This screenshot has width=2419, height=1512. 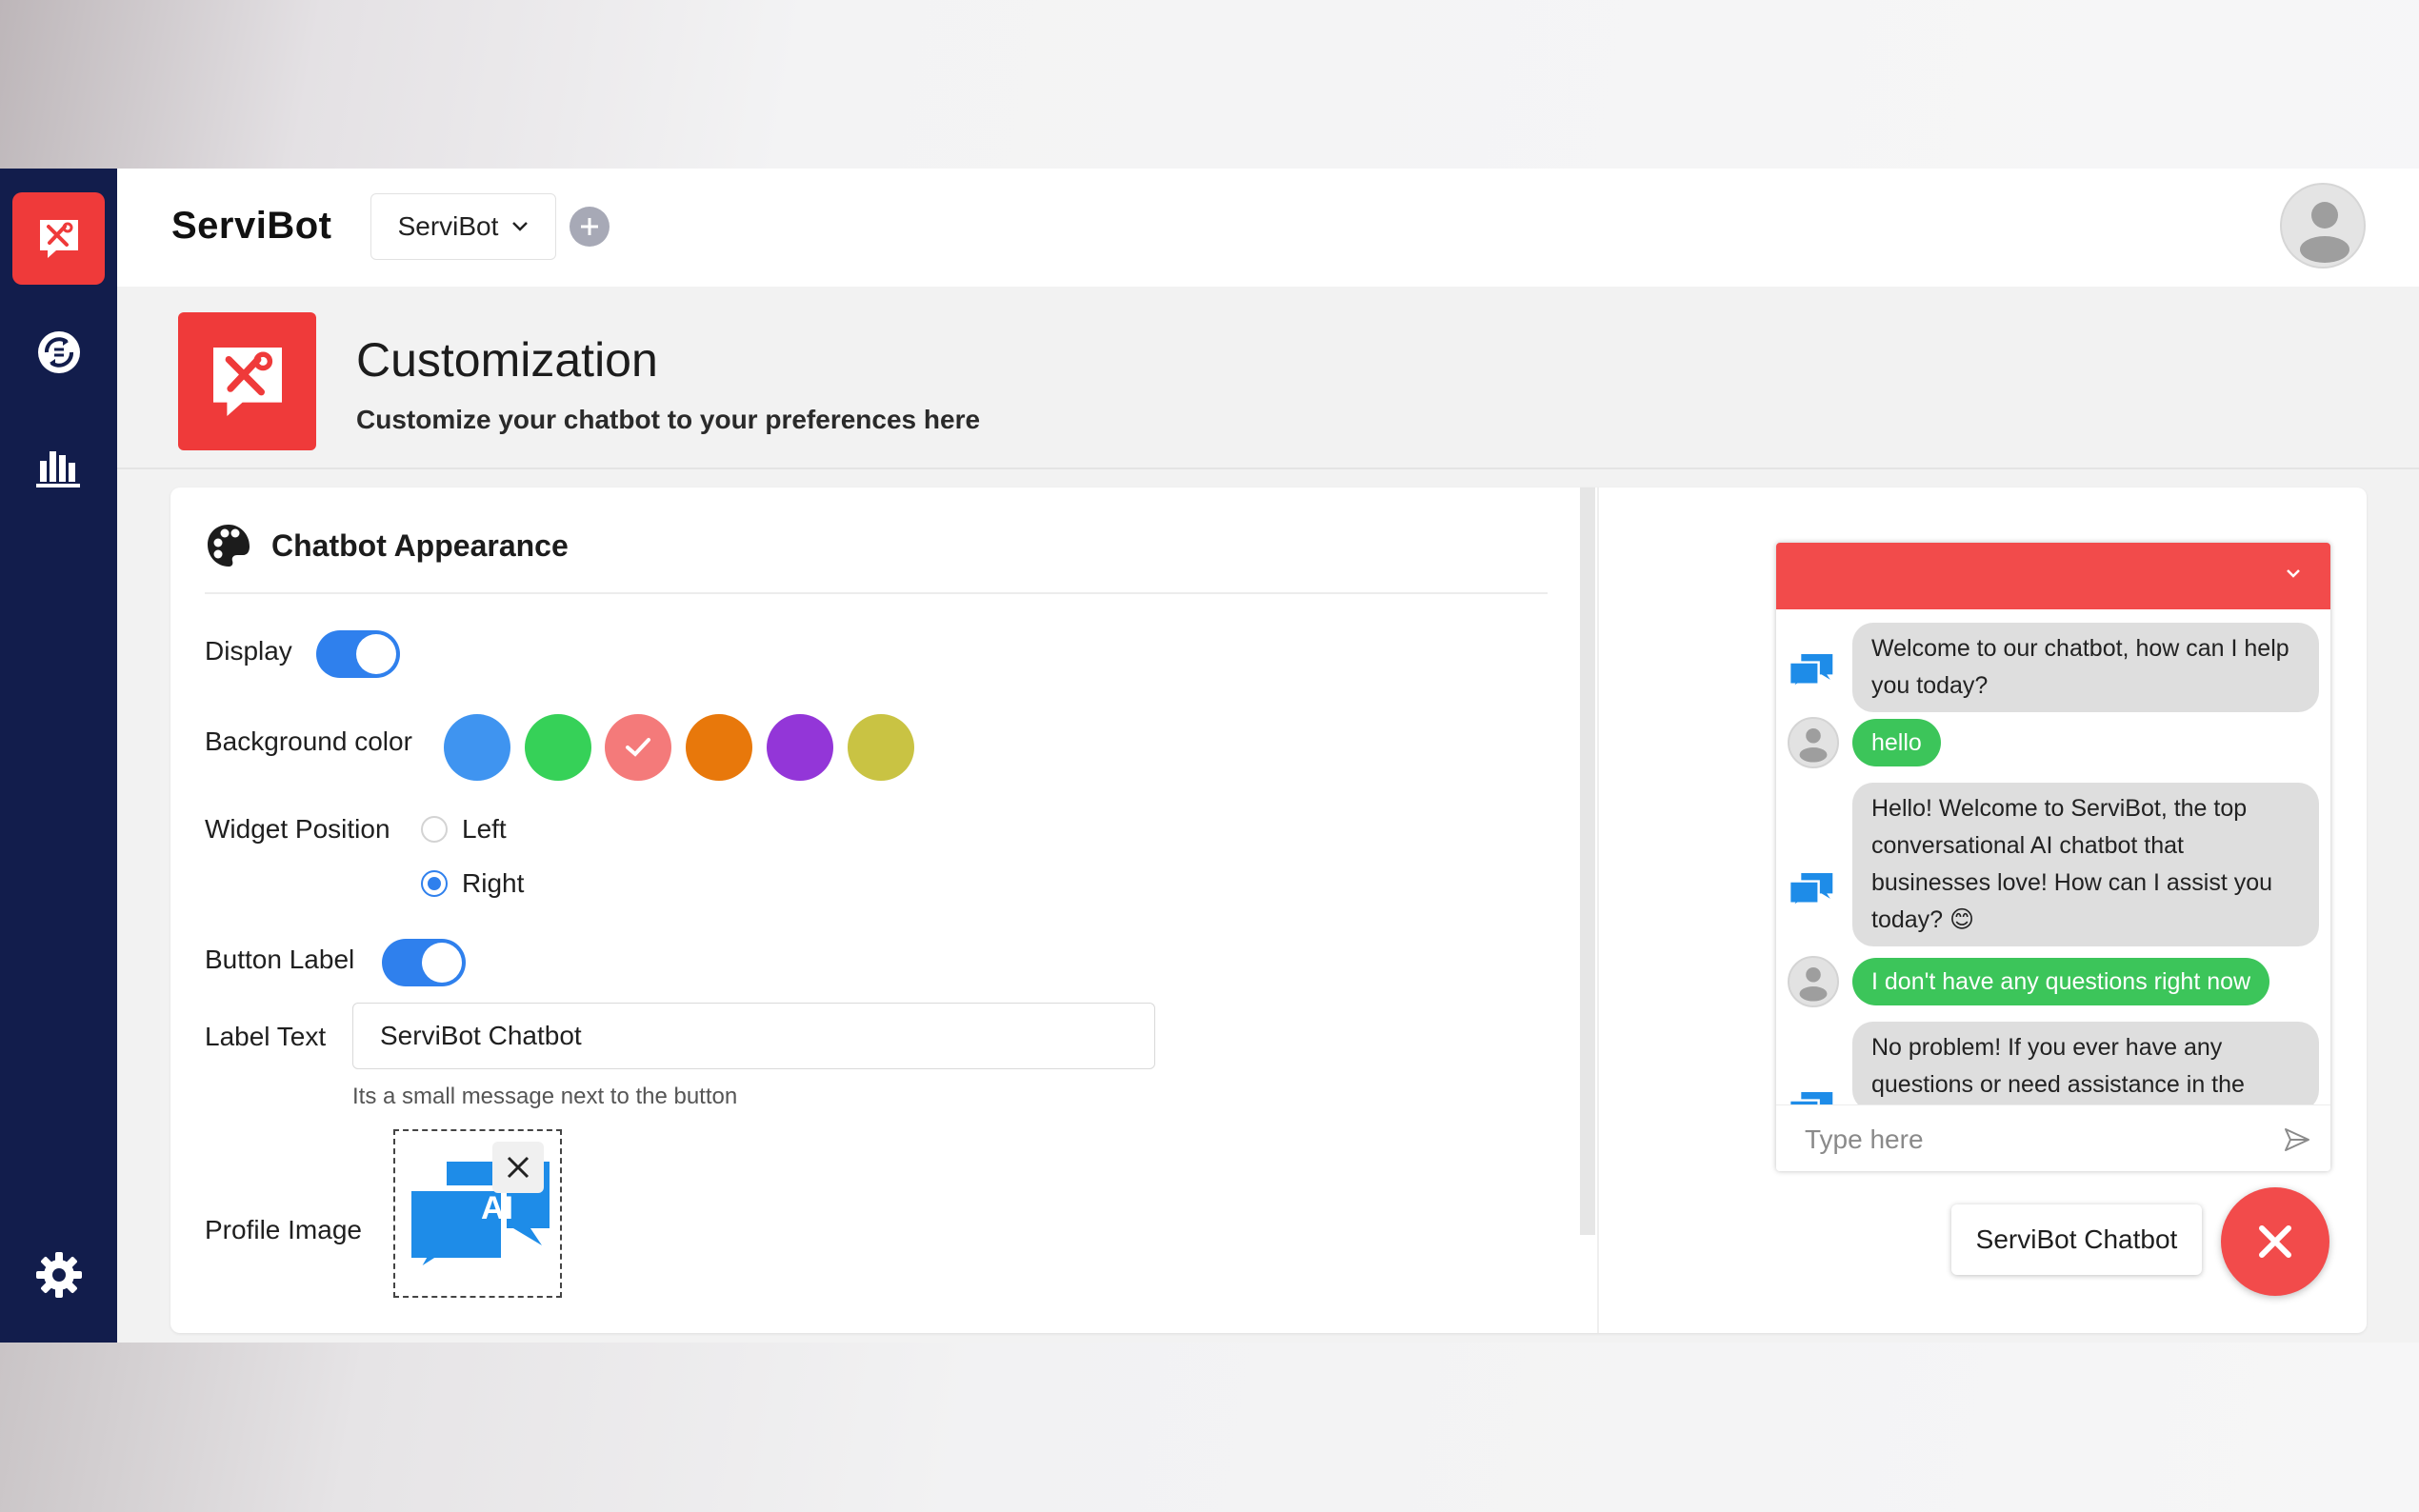 I want to click on color-swatch-blue, so click(x=477, y=747).